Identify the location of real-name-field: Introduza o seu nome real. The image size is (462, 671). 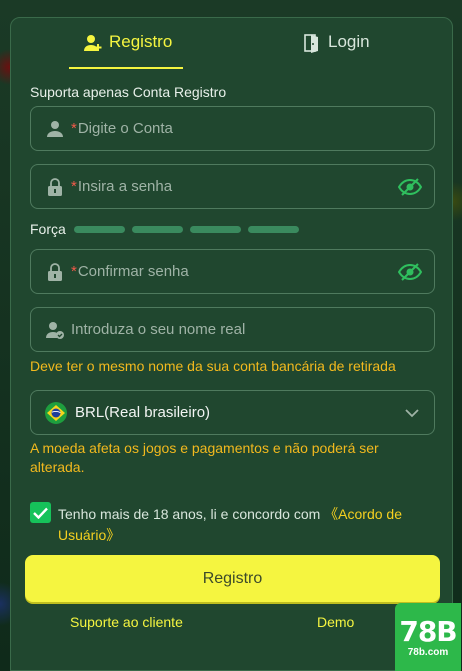
(232, 329).